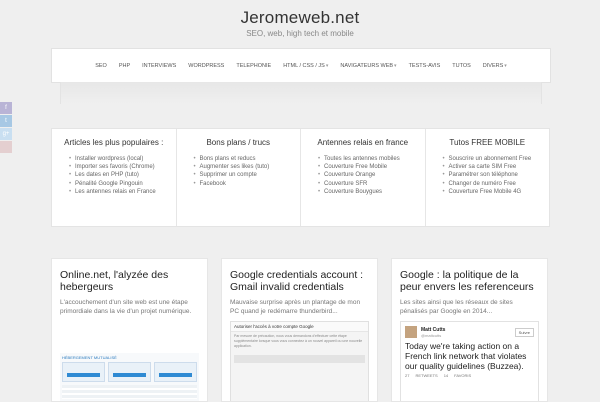 Image resolution: width=600 pixels, height=402 pixels. What do you see at coordinates (411, 332) in the screenshot?
I see `avatar` at bounding box center [411, 332].